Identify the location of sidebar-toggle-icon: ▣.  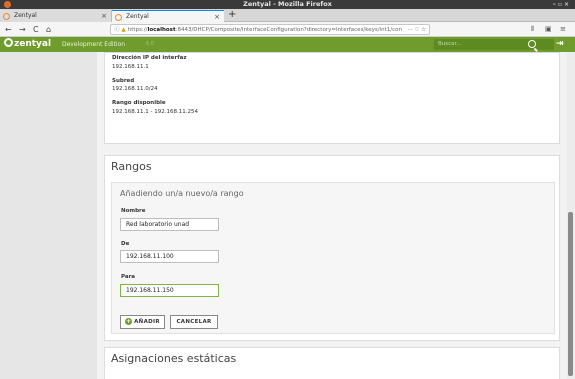
(548, 29).